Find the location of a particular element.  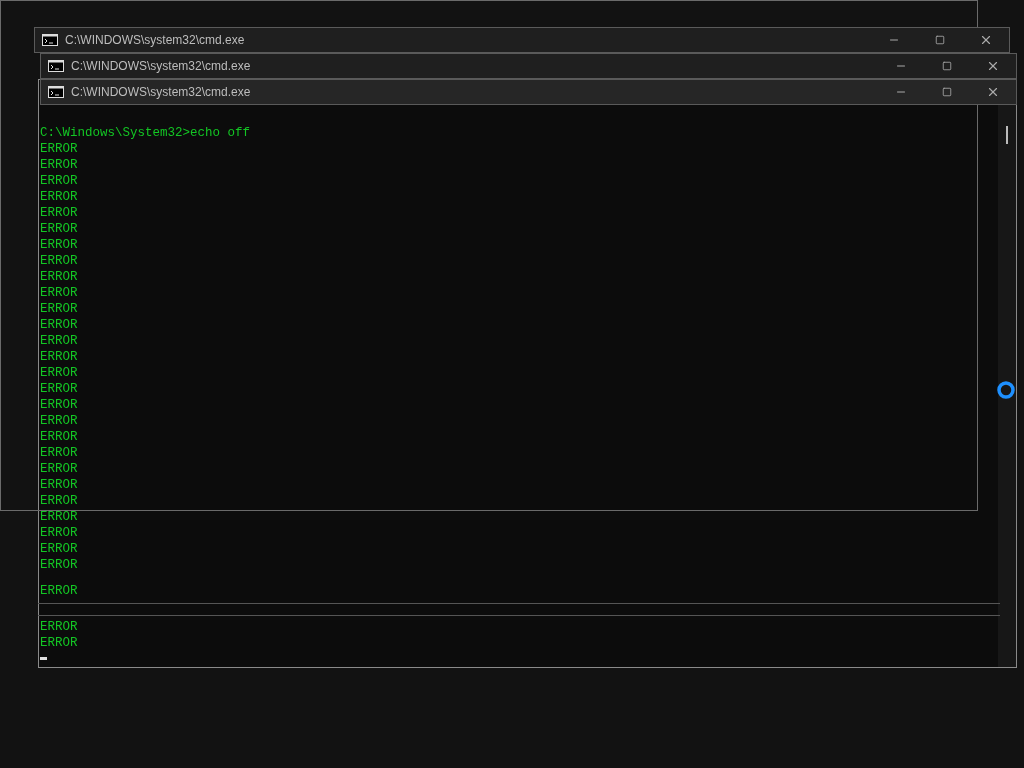

text-cursor is located at coordinates (43, 658).